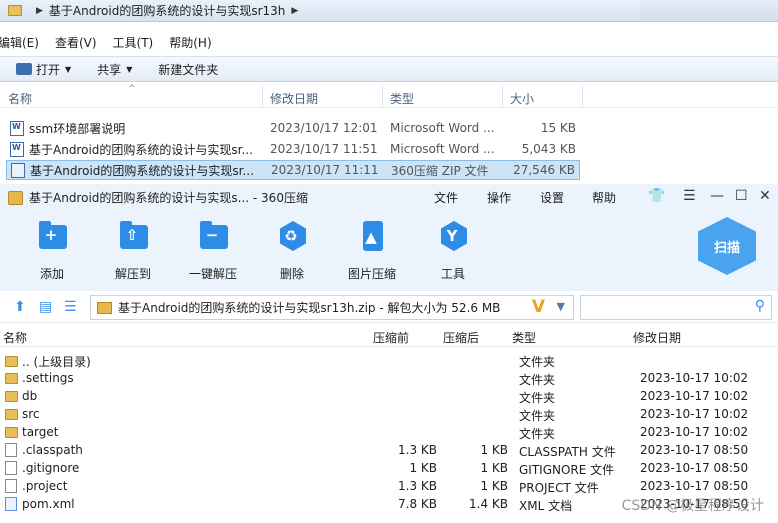 This screenshot has height=523, width=778. What do you see at coordinates (656, 196) in the screenshot?
I see `skin-icon: 👕` at bounding box center [656, 196].